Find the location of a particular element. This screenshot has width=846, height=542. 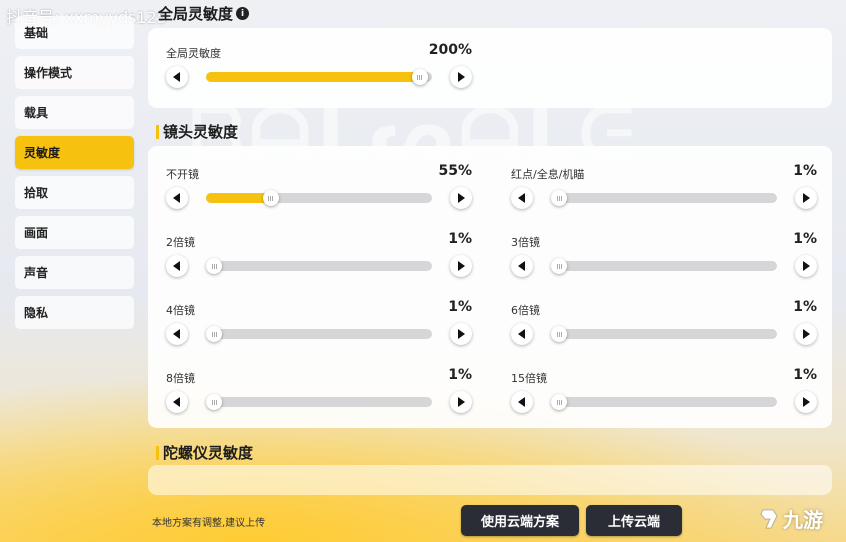

slider-label: 3倍镜 is located at coordinates (525, 242).